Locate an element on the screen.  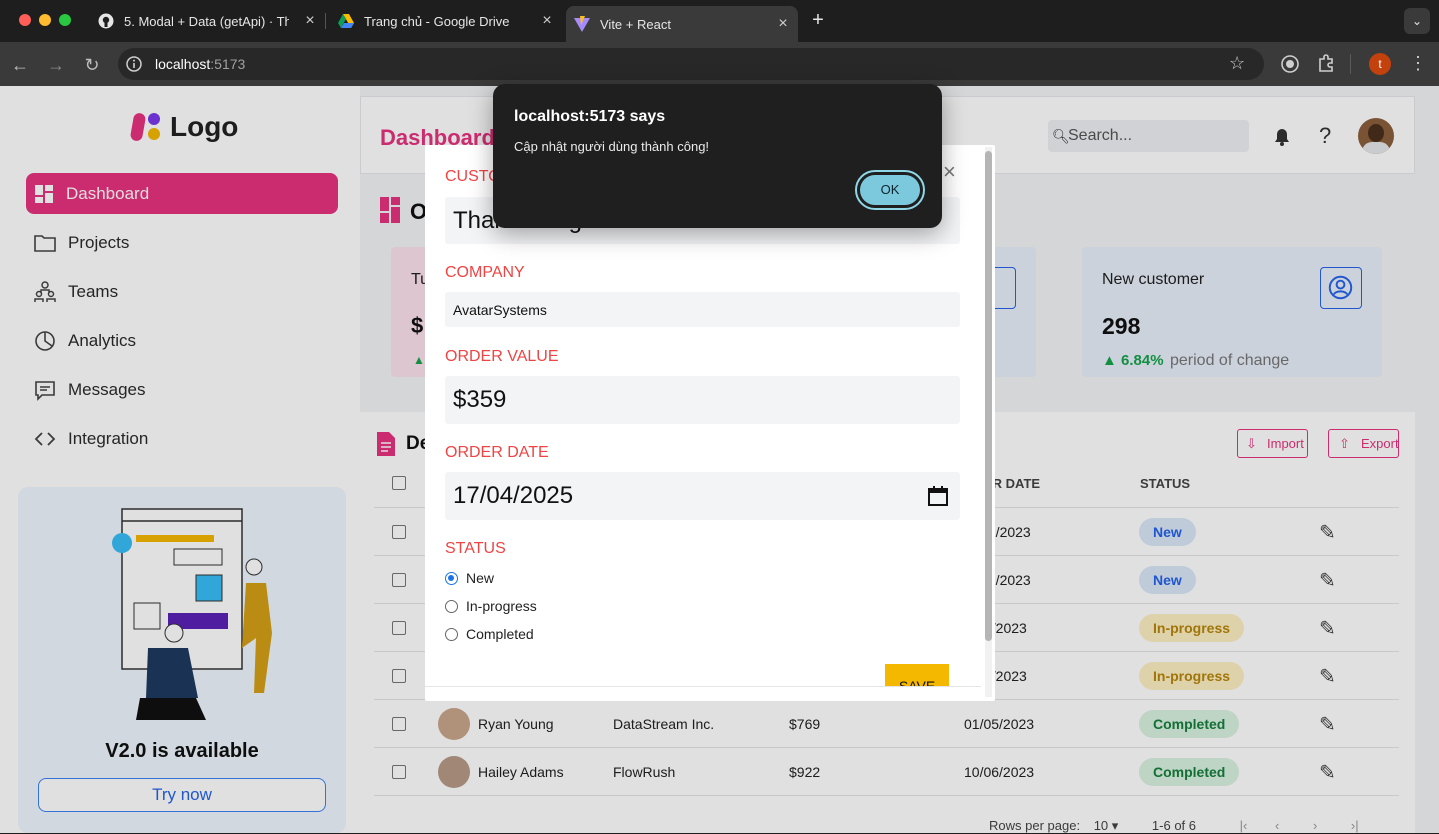
alert-title: localhost:5173 says is located at coordinates (590, 116).